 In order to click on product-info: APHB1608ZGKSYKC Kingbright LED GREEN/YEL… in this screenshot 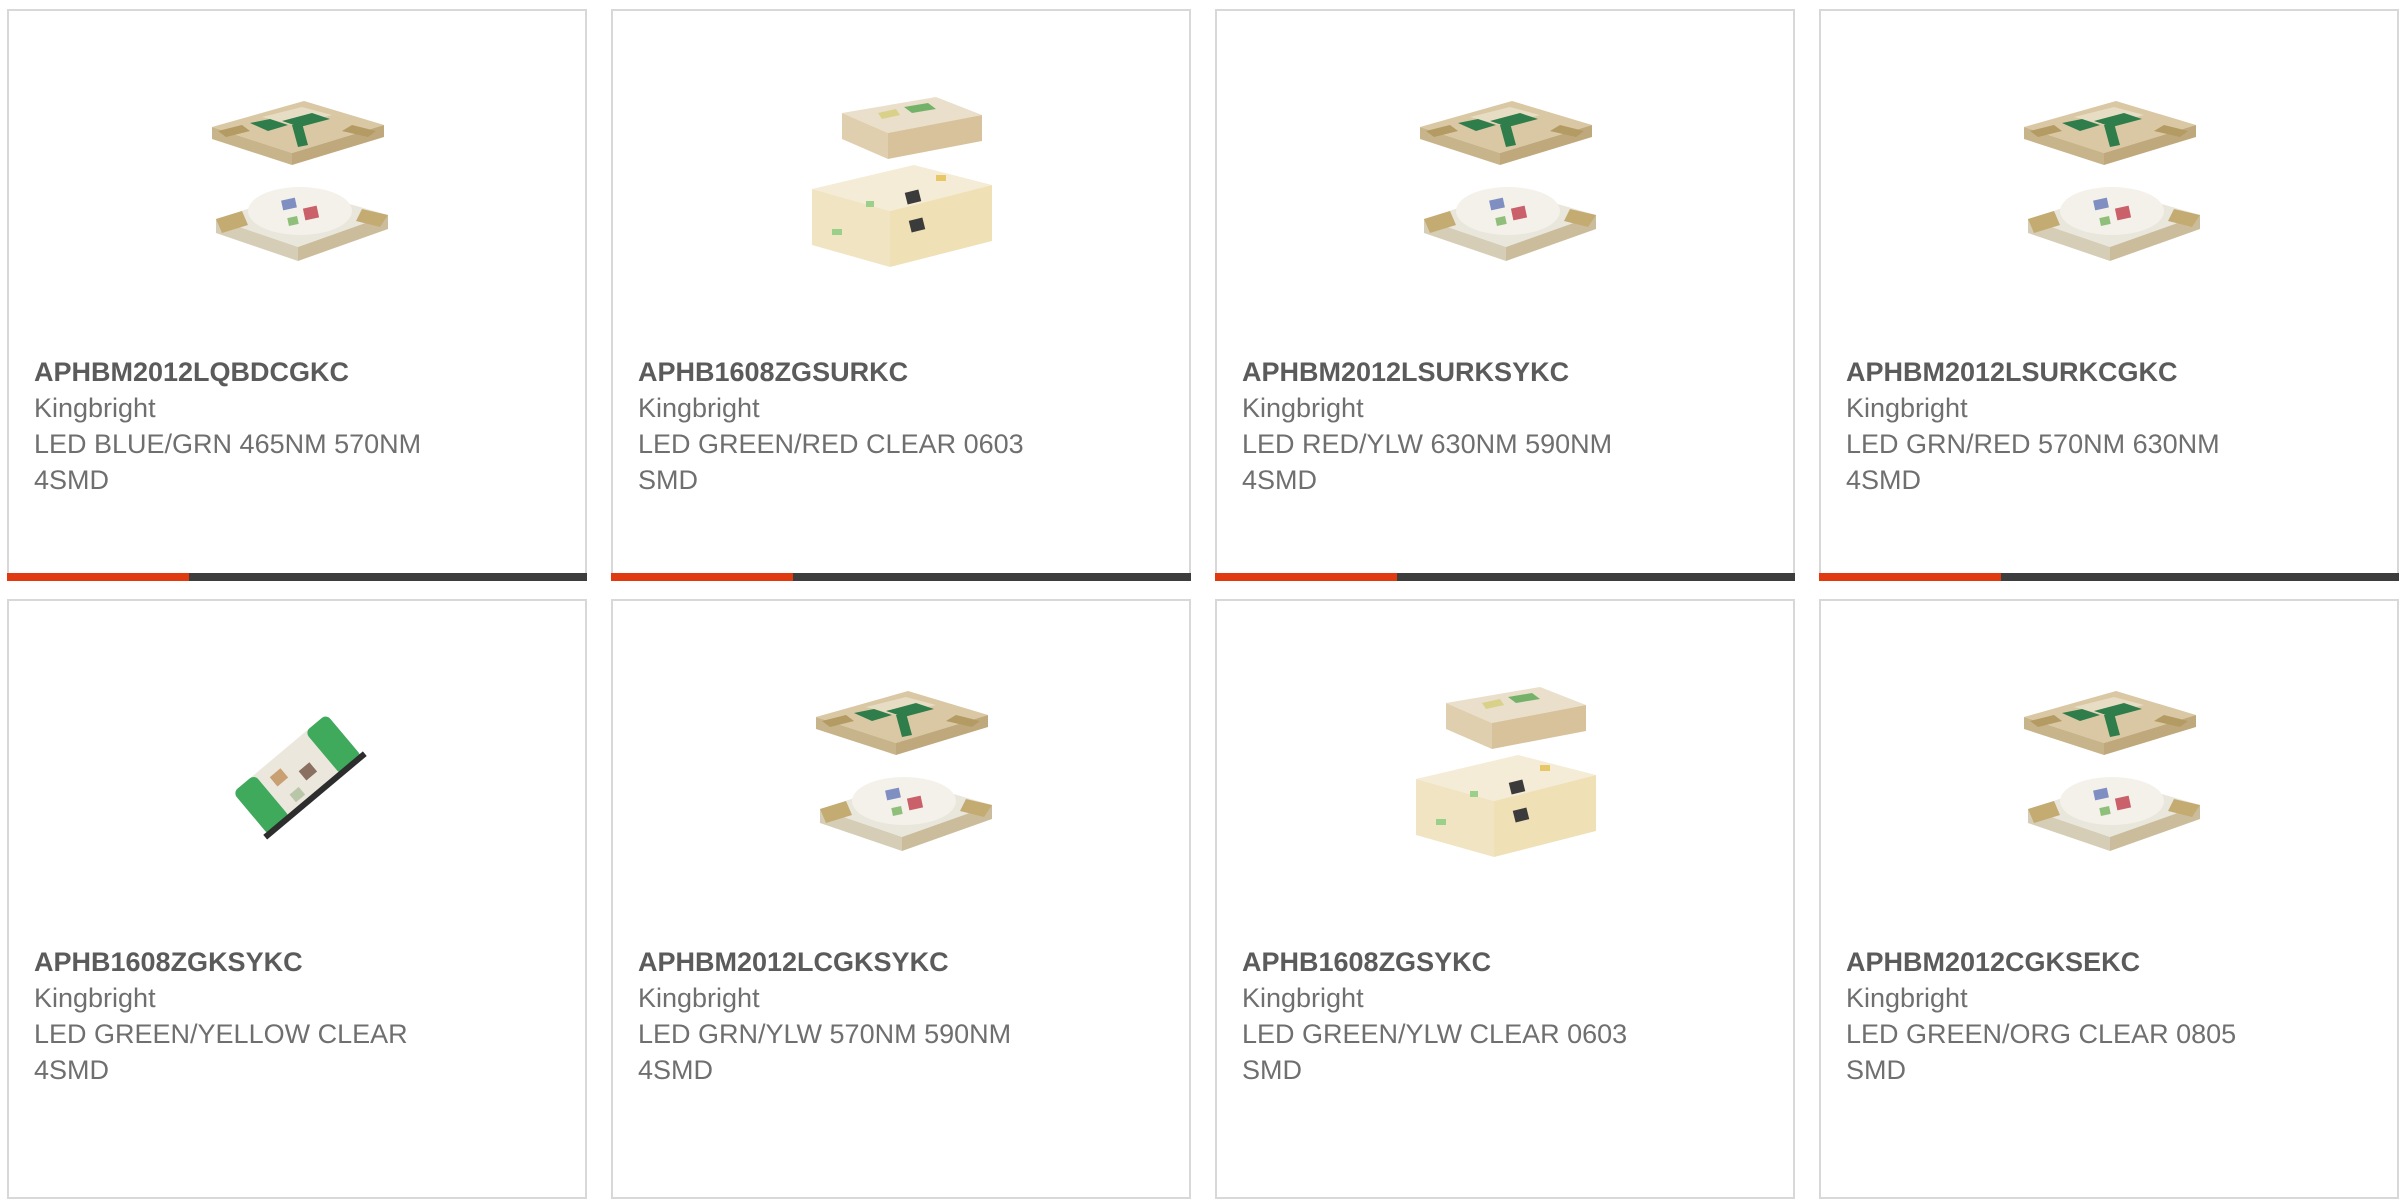, I will do `click(294, 1016)`.